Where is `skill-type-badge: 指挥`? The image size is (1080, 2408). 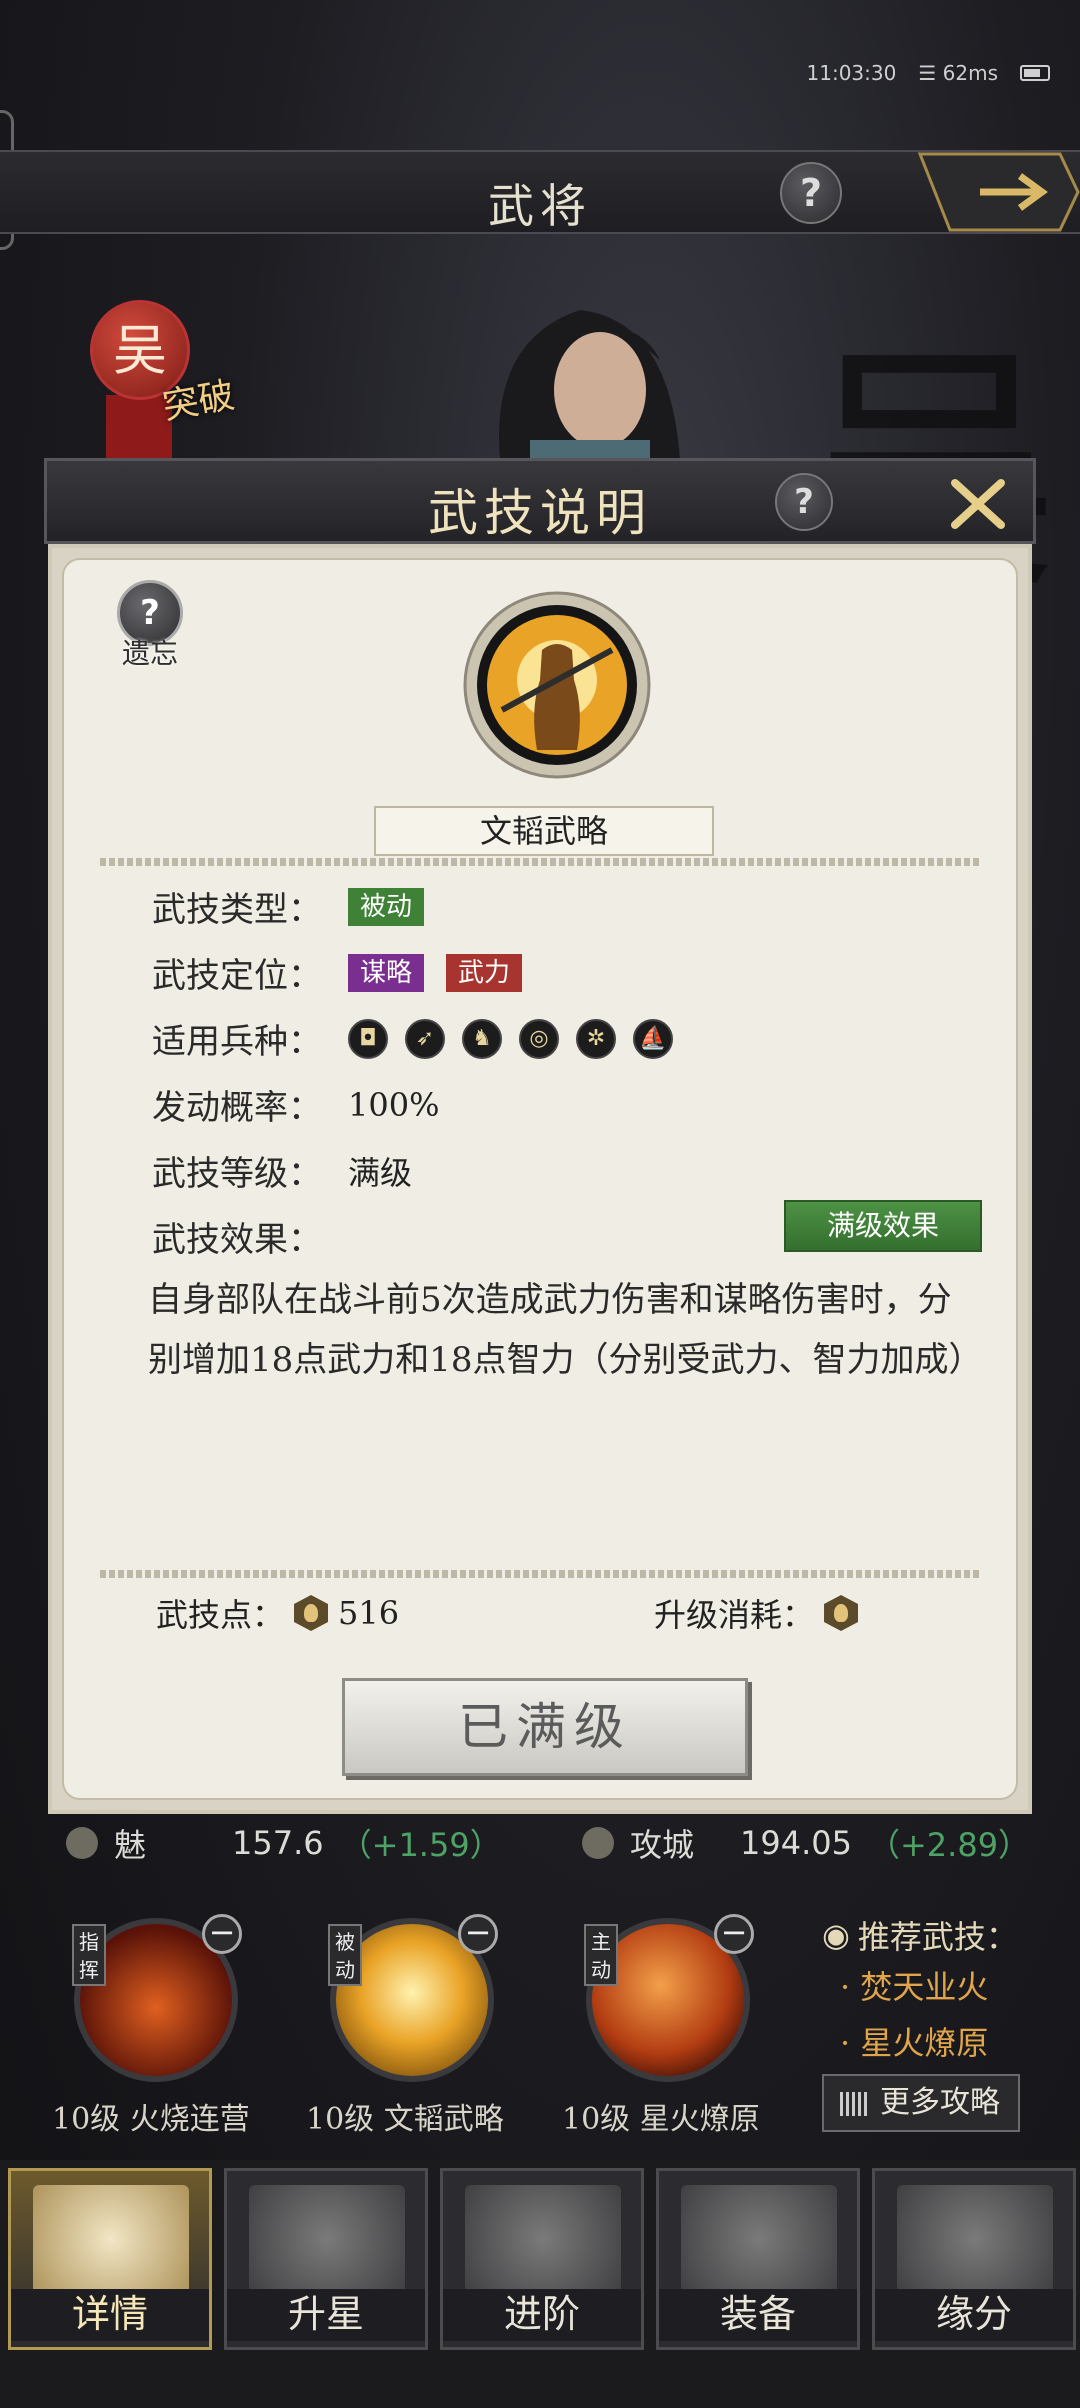
skill-type-badge: 指挥 is located at coordinates (89, 1955).